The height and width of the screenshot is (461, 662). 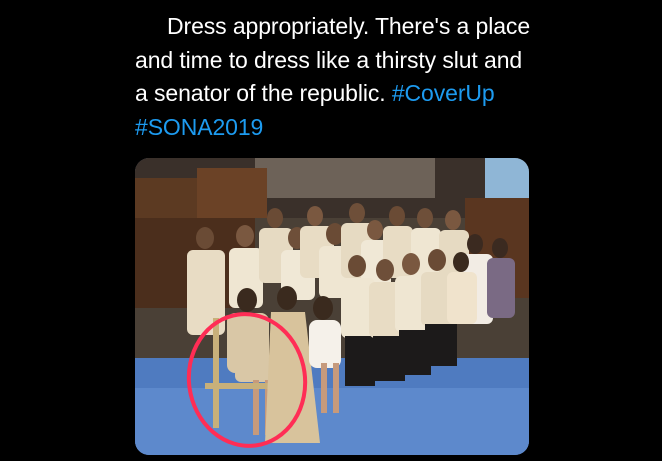 What do you see at coordinates (507, 178) in the screenshot?
I see `window-light` at bounding box center [507, 178].